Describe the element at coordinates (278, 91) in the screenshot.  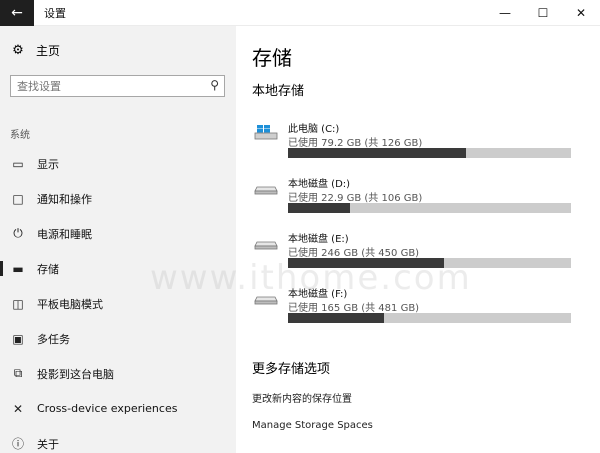
I see `local-storage-title: 本地存储` at that location.